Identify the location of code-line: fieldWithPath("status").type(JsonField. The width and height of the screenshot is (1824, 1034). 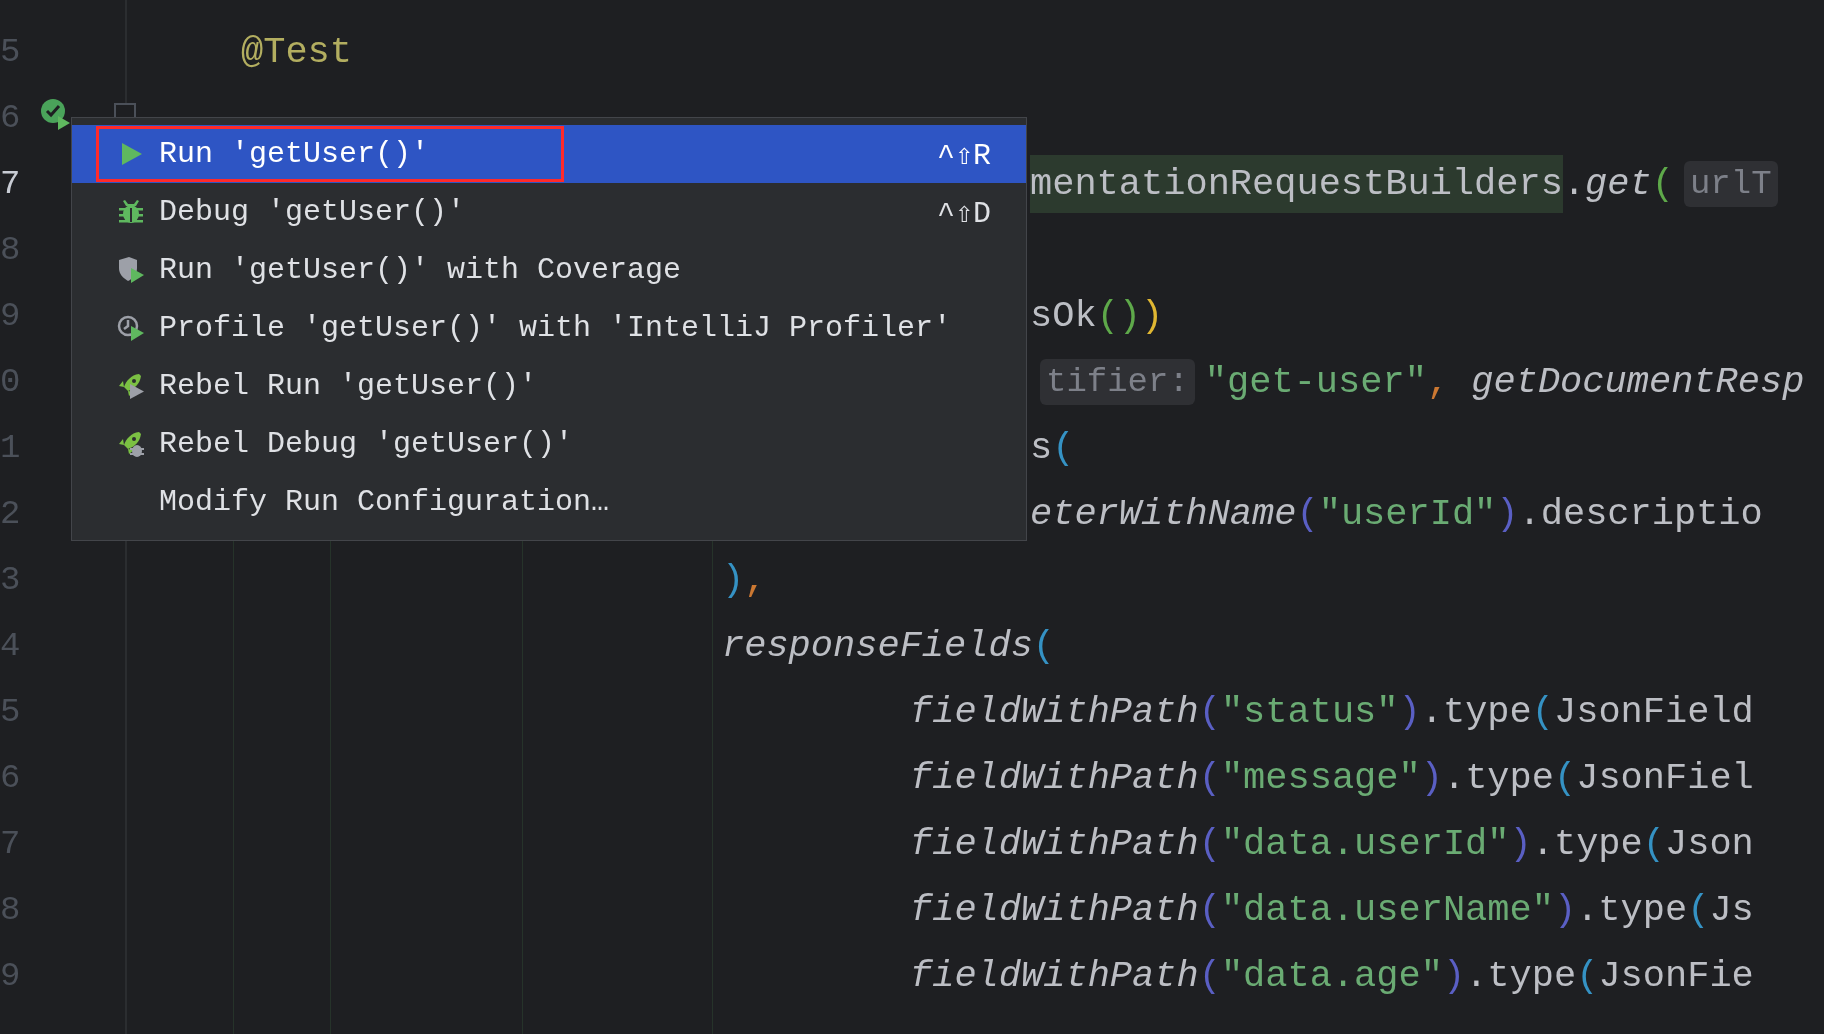
(1332, 712).